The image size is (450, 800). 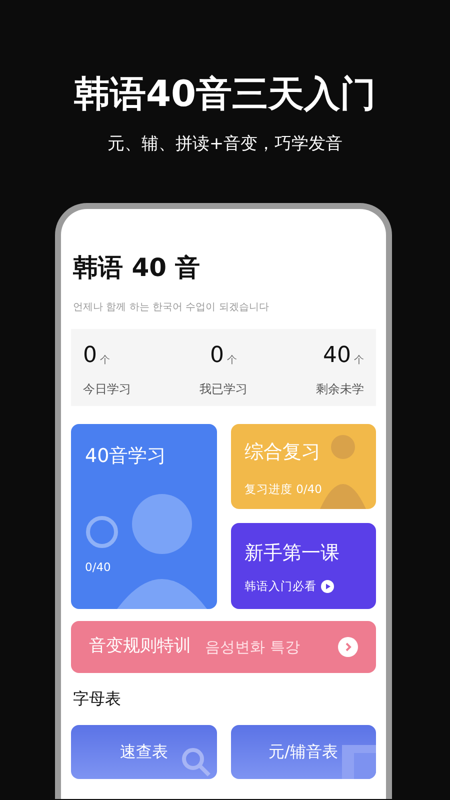 What do you see at coordinates (140, 646) in the screenshot?
I see `banner-title: 音变规则特训` at bounding box center [140, 646].